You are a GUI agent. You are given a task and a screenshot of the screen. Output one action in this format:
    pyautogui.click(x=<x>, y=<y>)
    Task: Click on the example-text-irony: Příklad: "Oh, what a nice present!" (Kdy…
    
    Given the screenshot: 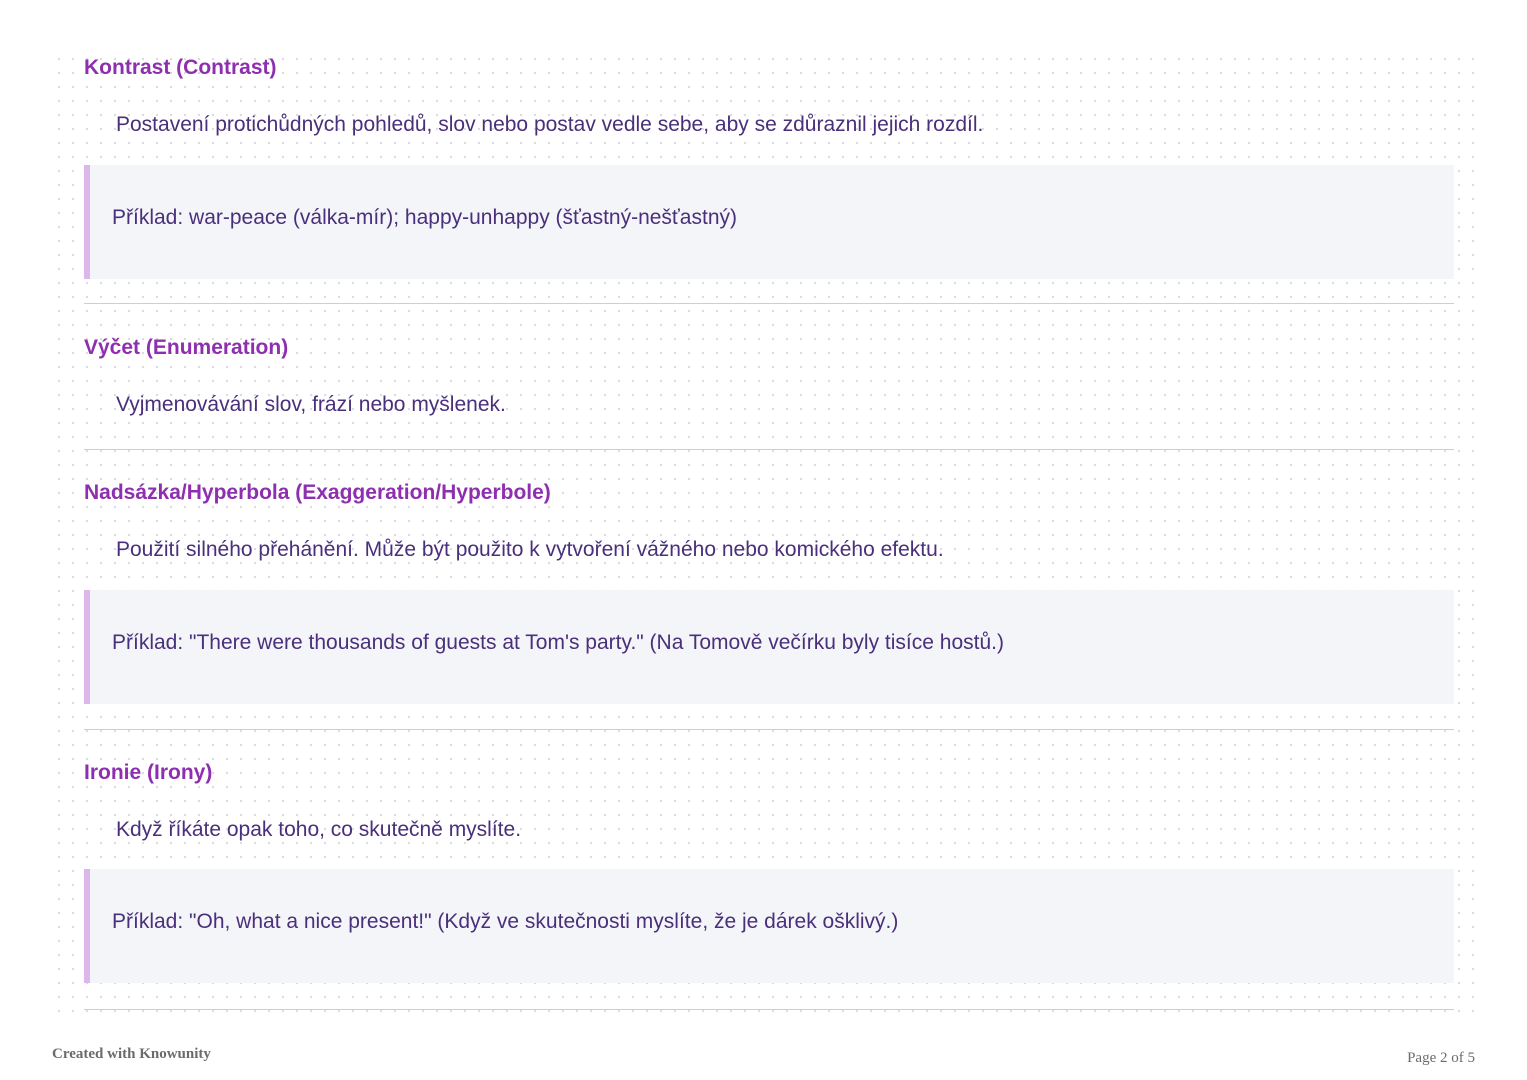 What is the action you would take?
    pyautogui.click(x=505, y=921)
    